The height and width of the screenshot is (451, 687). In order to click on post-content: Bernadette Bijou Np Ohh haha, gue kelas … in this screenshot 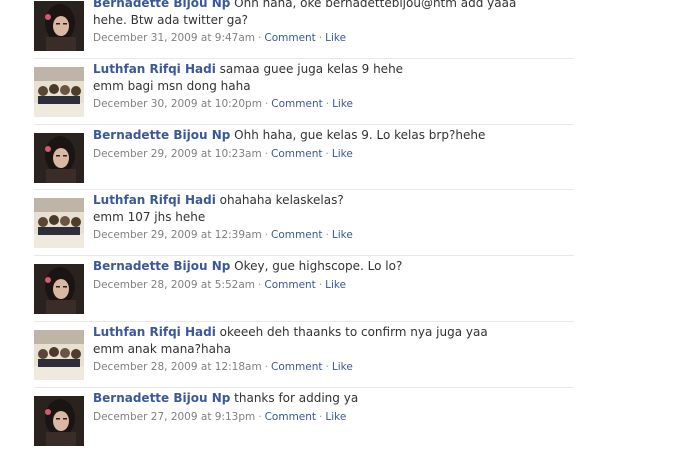, I will do `click(333, 144)`.